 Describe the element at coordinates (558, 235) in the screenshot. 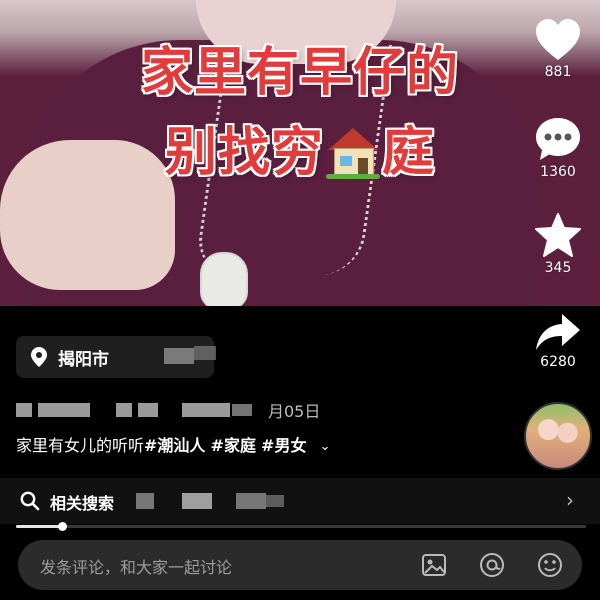

I see `star-icon` at that location.